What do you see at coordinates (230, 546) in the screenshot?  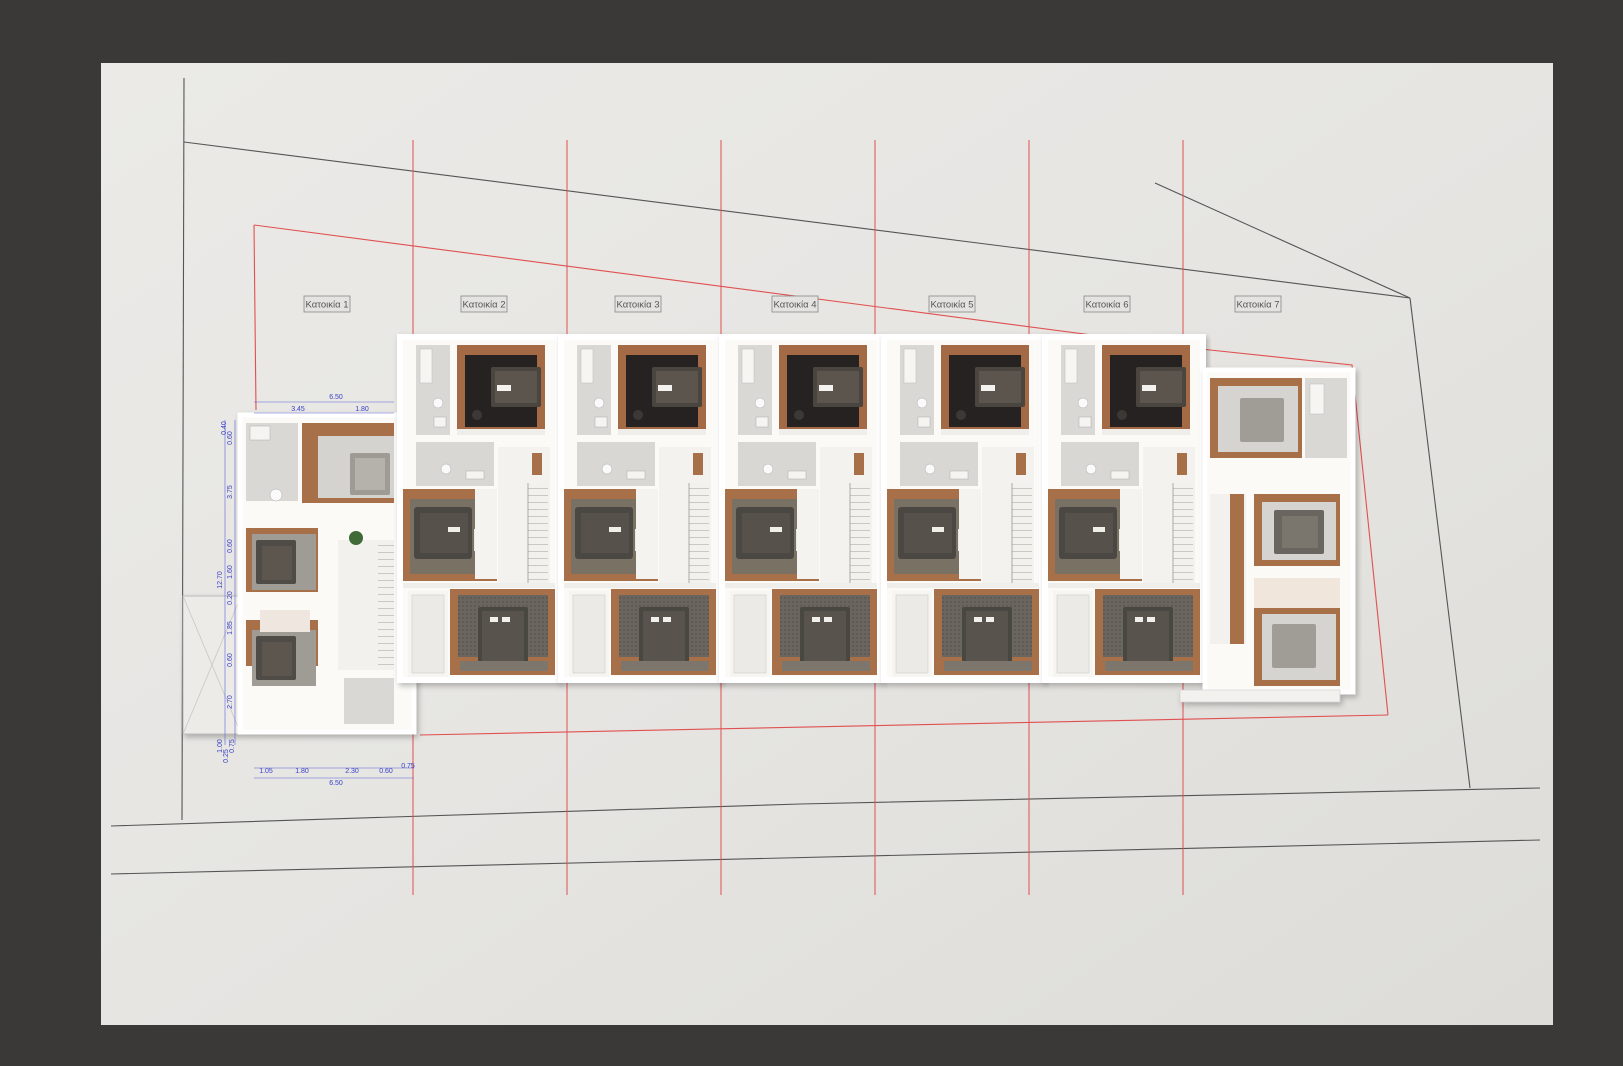 I see `dim-left-d: 0.60` at bounding box center [230, 546].